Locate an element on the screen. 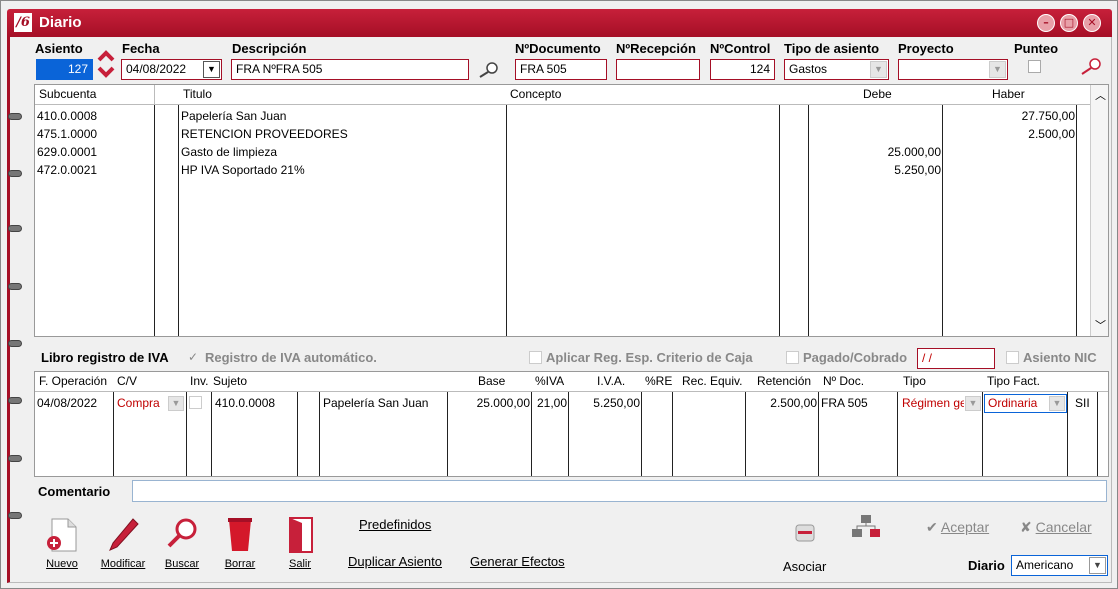 The height and width of the screenshot is (589, 1118). column-header-titulo: Titulo is located at coordinates (197, 94).